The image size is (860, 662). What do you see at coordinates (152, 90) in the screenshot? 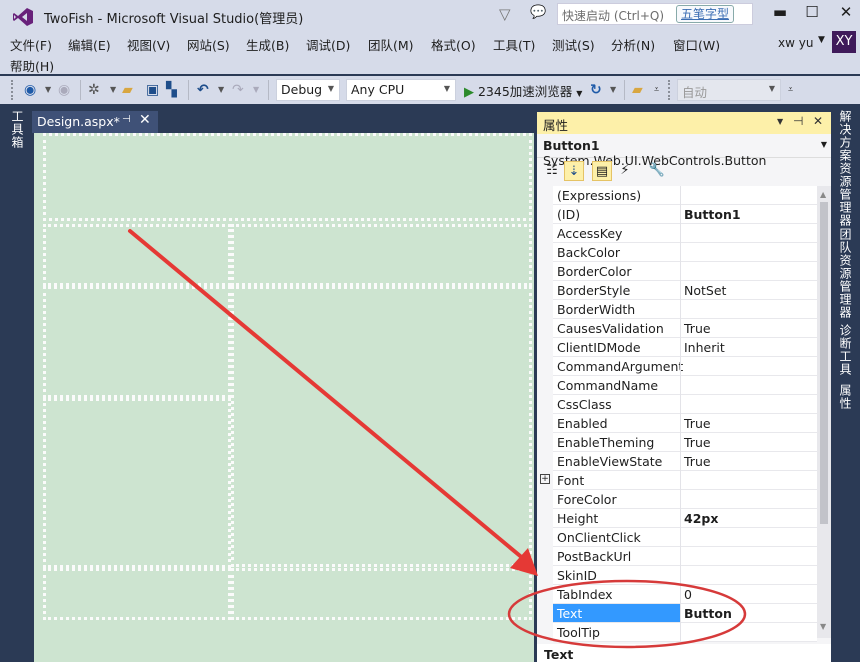
I see `save-icon: ▣` at bounding box center [152, 90].